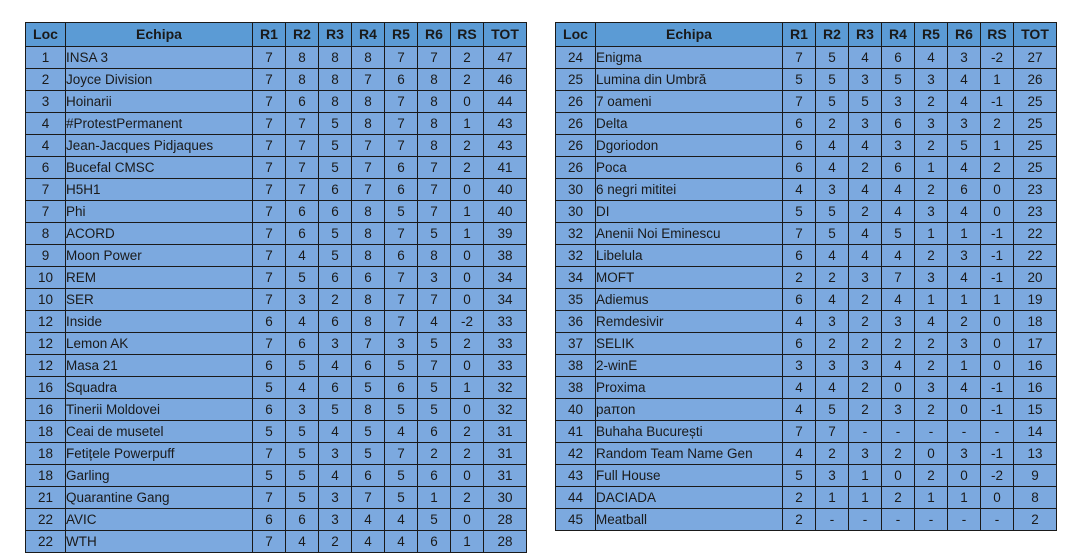 The image size is (1088, 553). I want to click on table-row: 30 6 negri mititei 4 3 4 4 2 6 0 23, so click(806, 189).